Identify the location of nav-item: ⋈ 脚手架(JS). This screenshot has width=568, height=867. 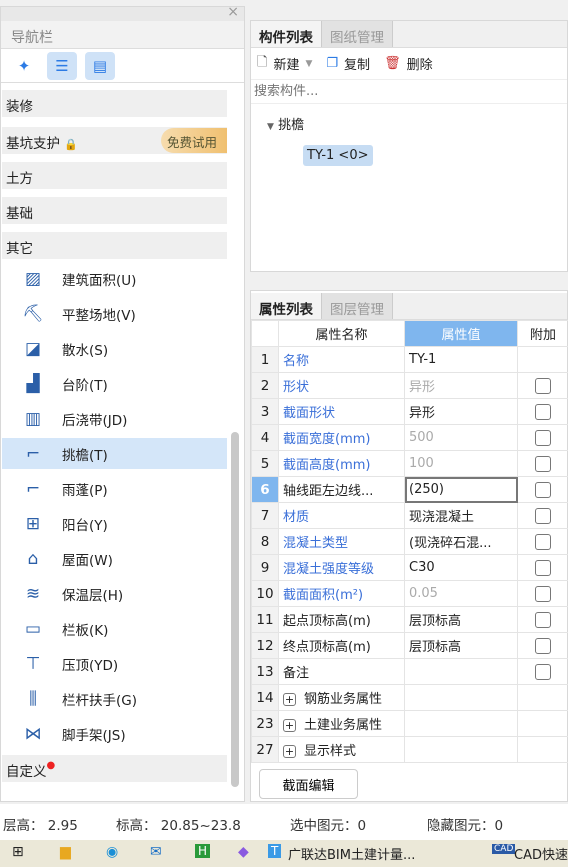
(114, 733).